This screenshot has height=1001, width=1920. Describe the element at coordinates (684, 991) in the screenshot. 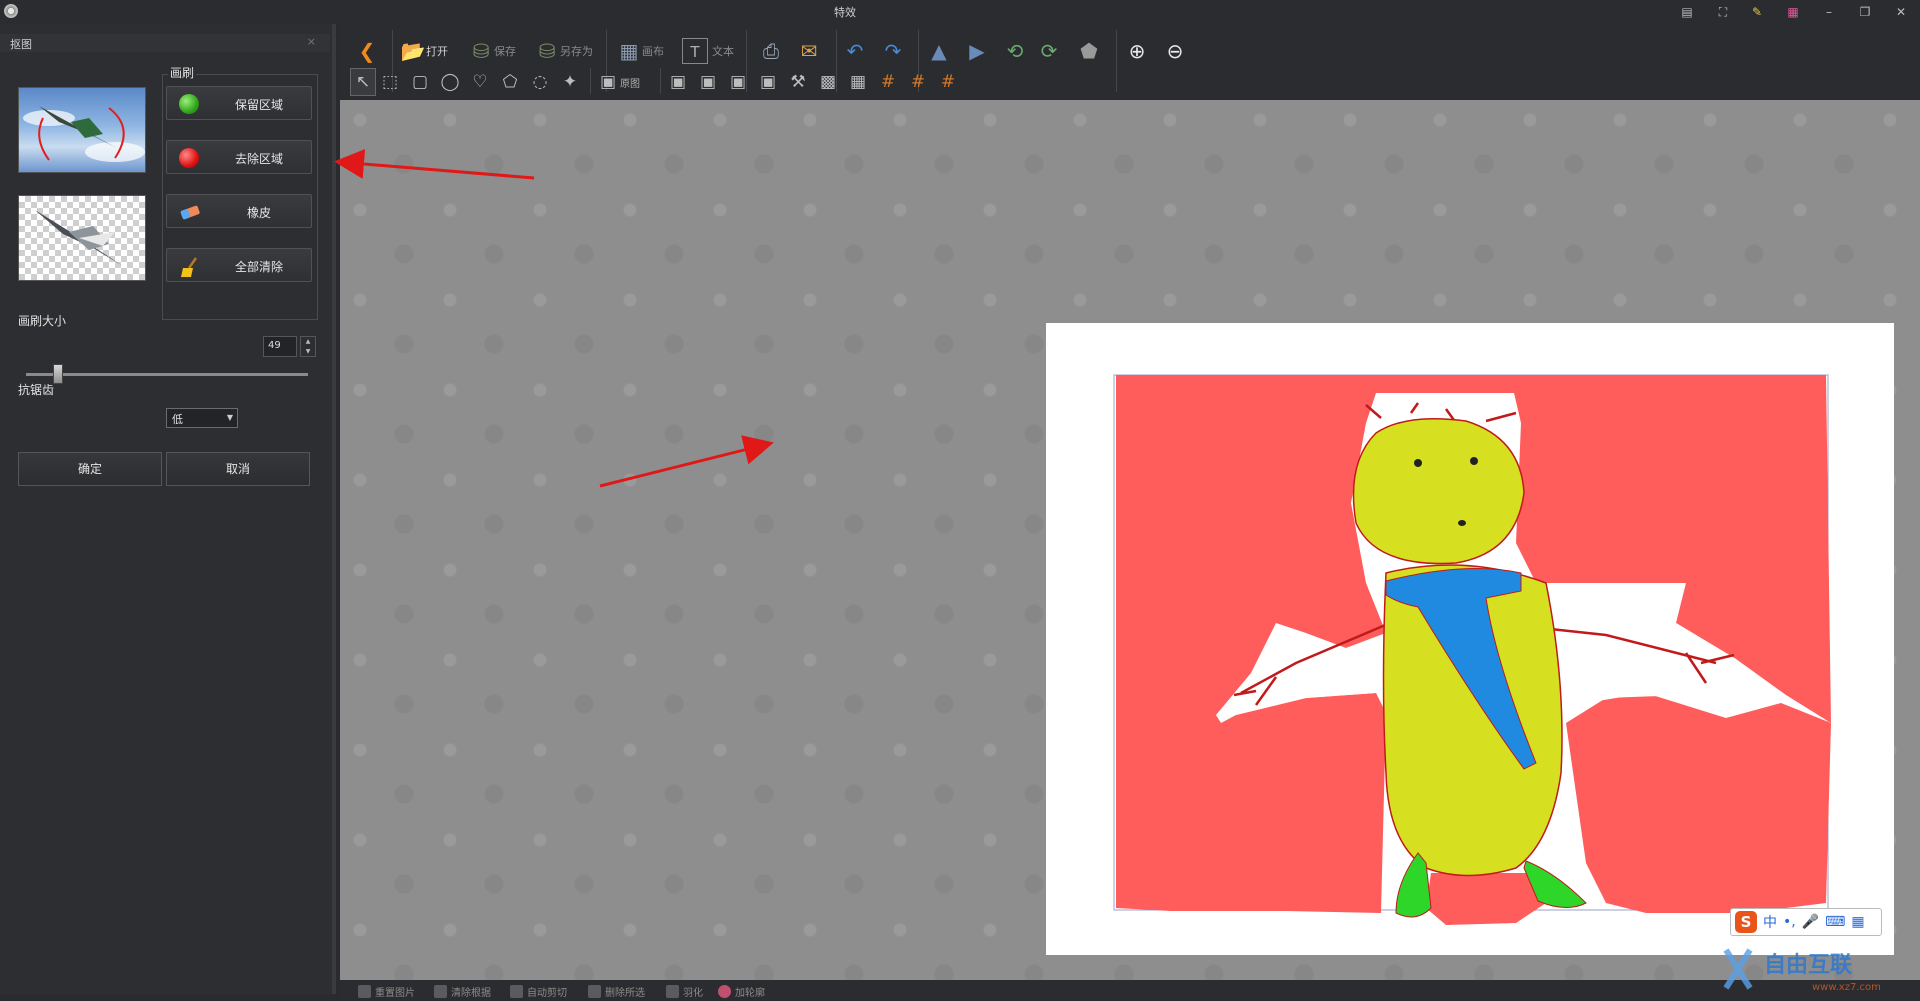

I see `feather-button: 羽化` at that location.